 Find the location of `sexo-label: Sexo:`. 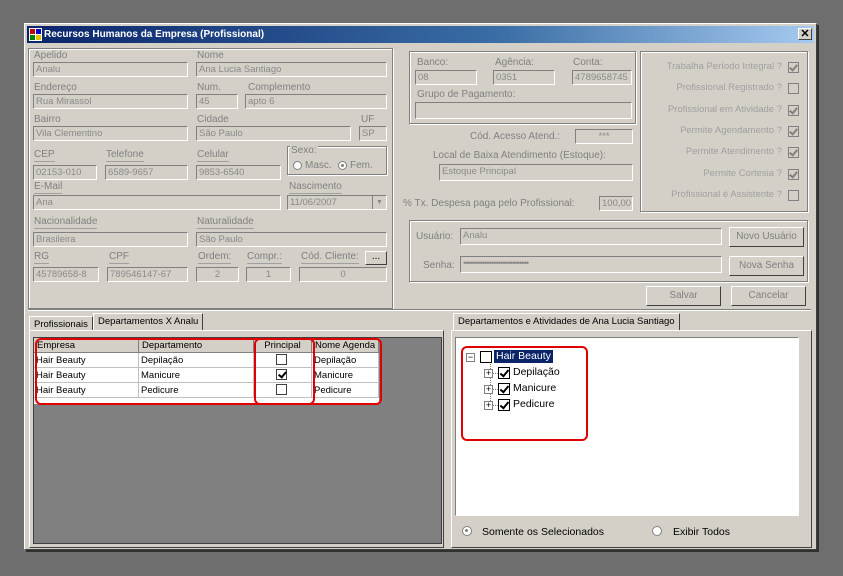

sexo-label: Sexo: is located at coordinates (304, 151).